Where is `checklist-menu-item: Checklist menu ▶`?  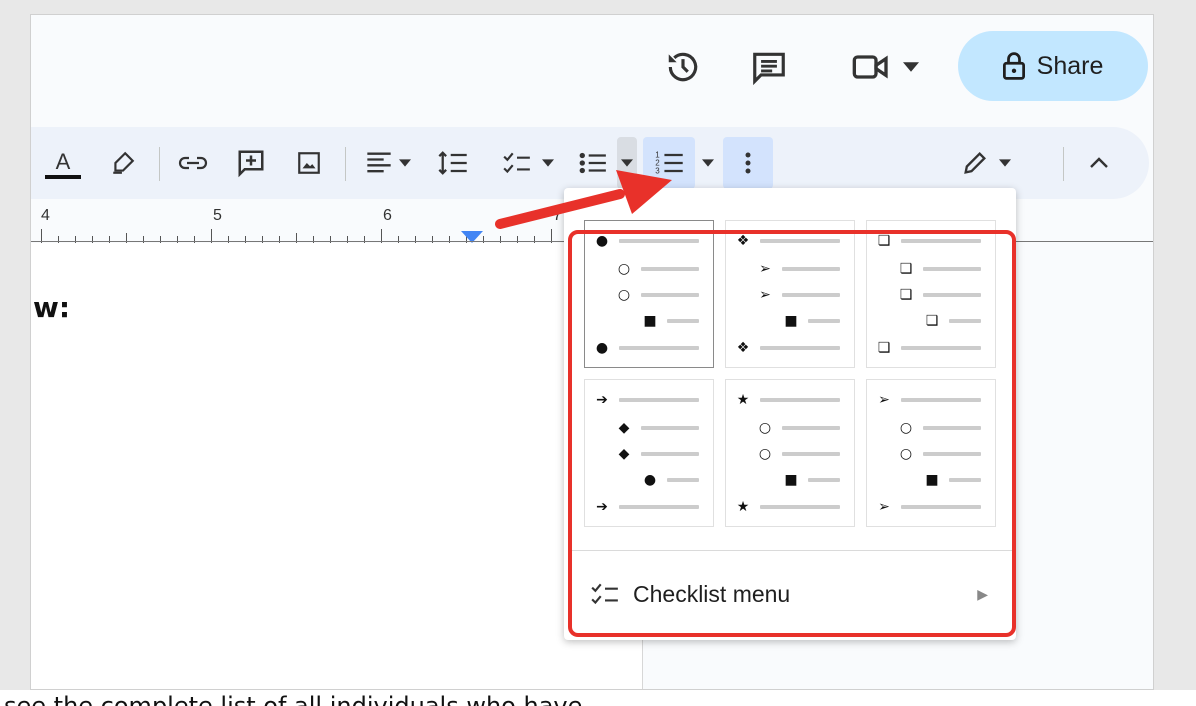
checklist-menu-item: Checklist menu ▶ is located at coordinates (790, 594).